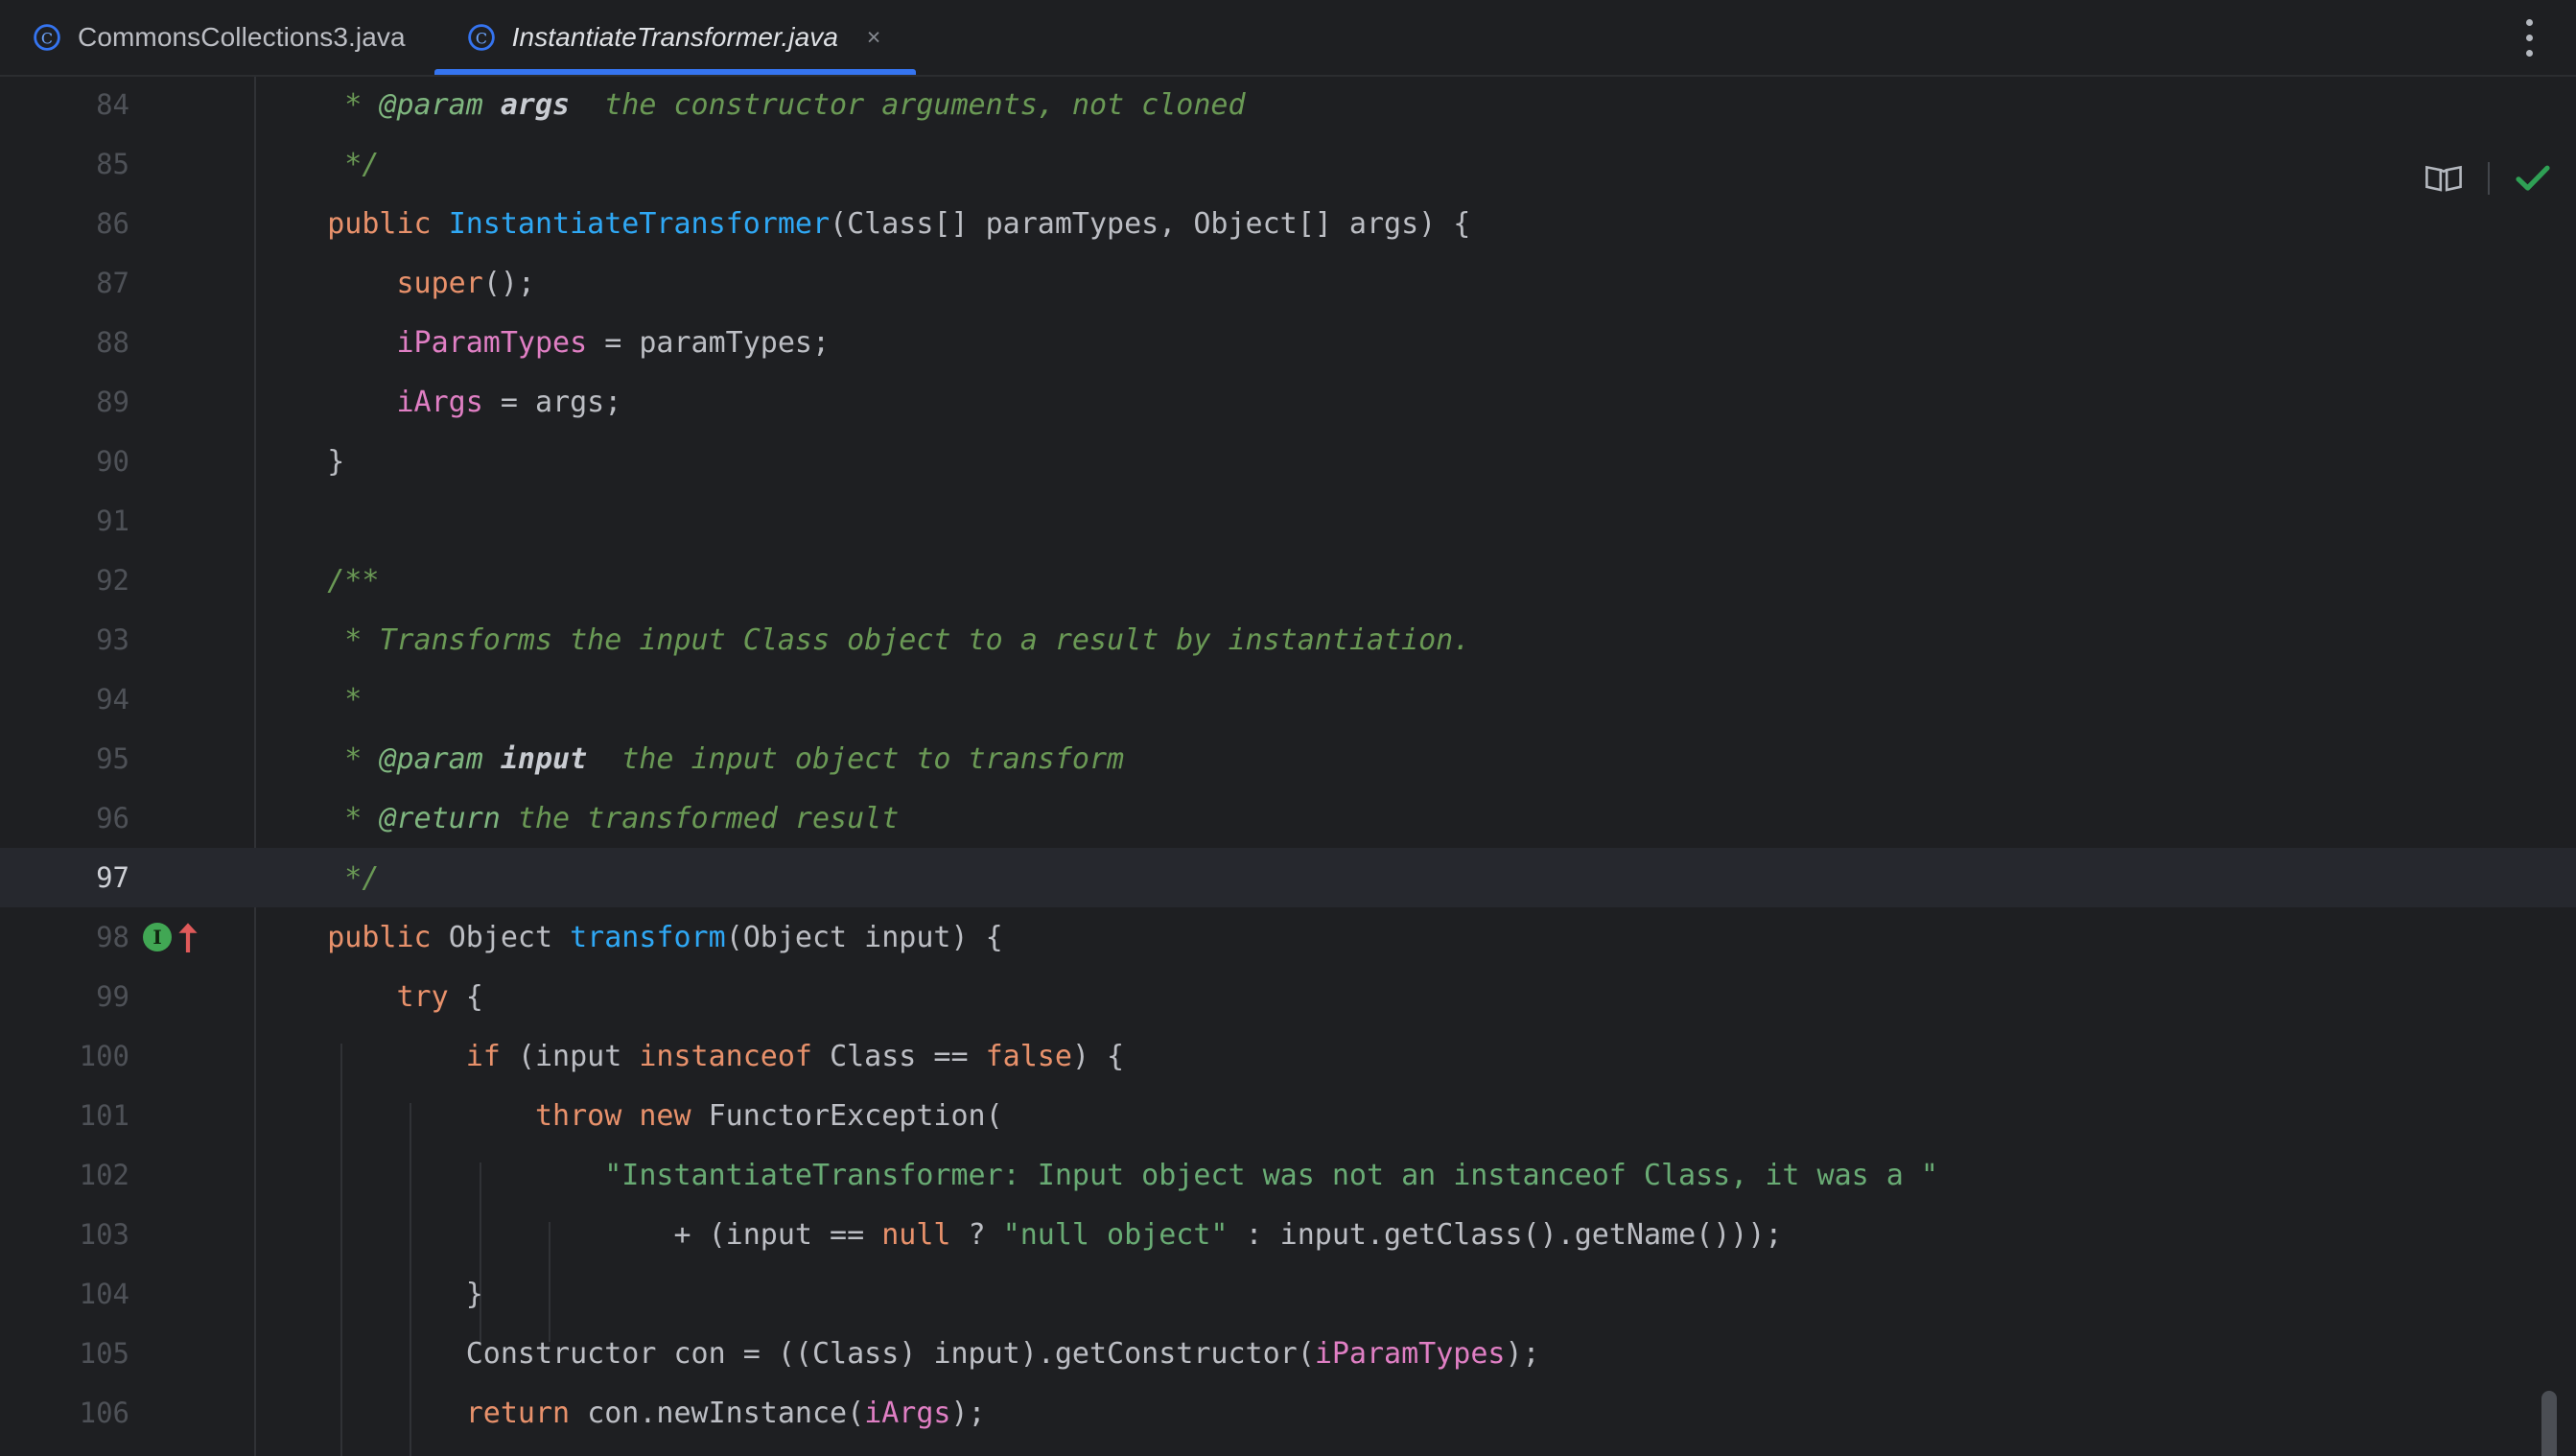 The image size is (2576, 1456). Describe the element at coordinates (112, 818) in the screenshot. I see `line-number: 96` at that location.